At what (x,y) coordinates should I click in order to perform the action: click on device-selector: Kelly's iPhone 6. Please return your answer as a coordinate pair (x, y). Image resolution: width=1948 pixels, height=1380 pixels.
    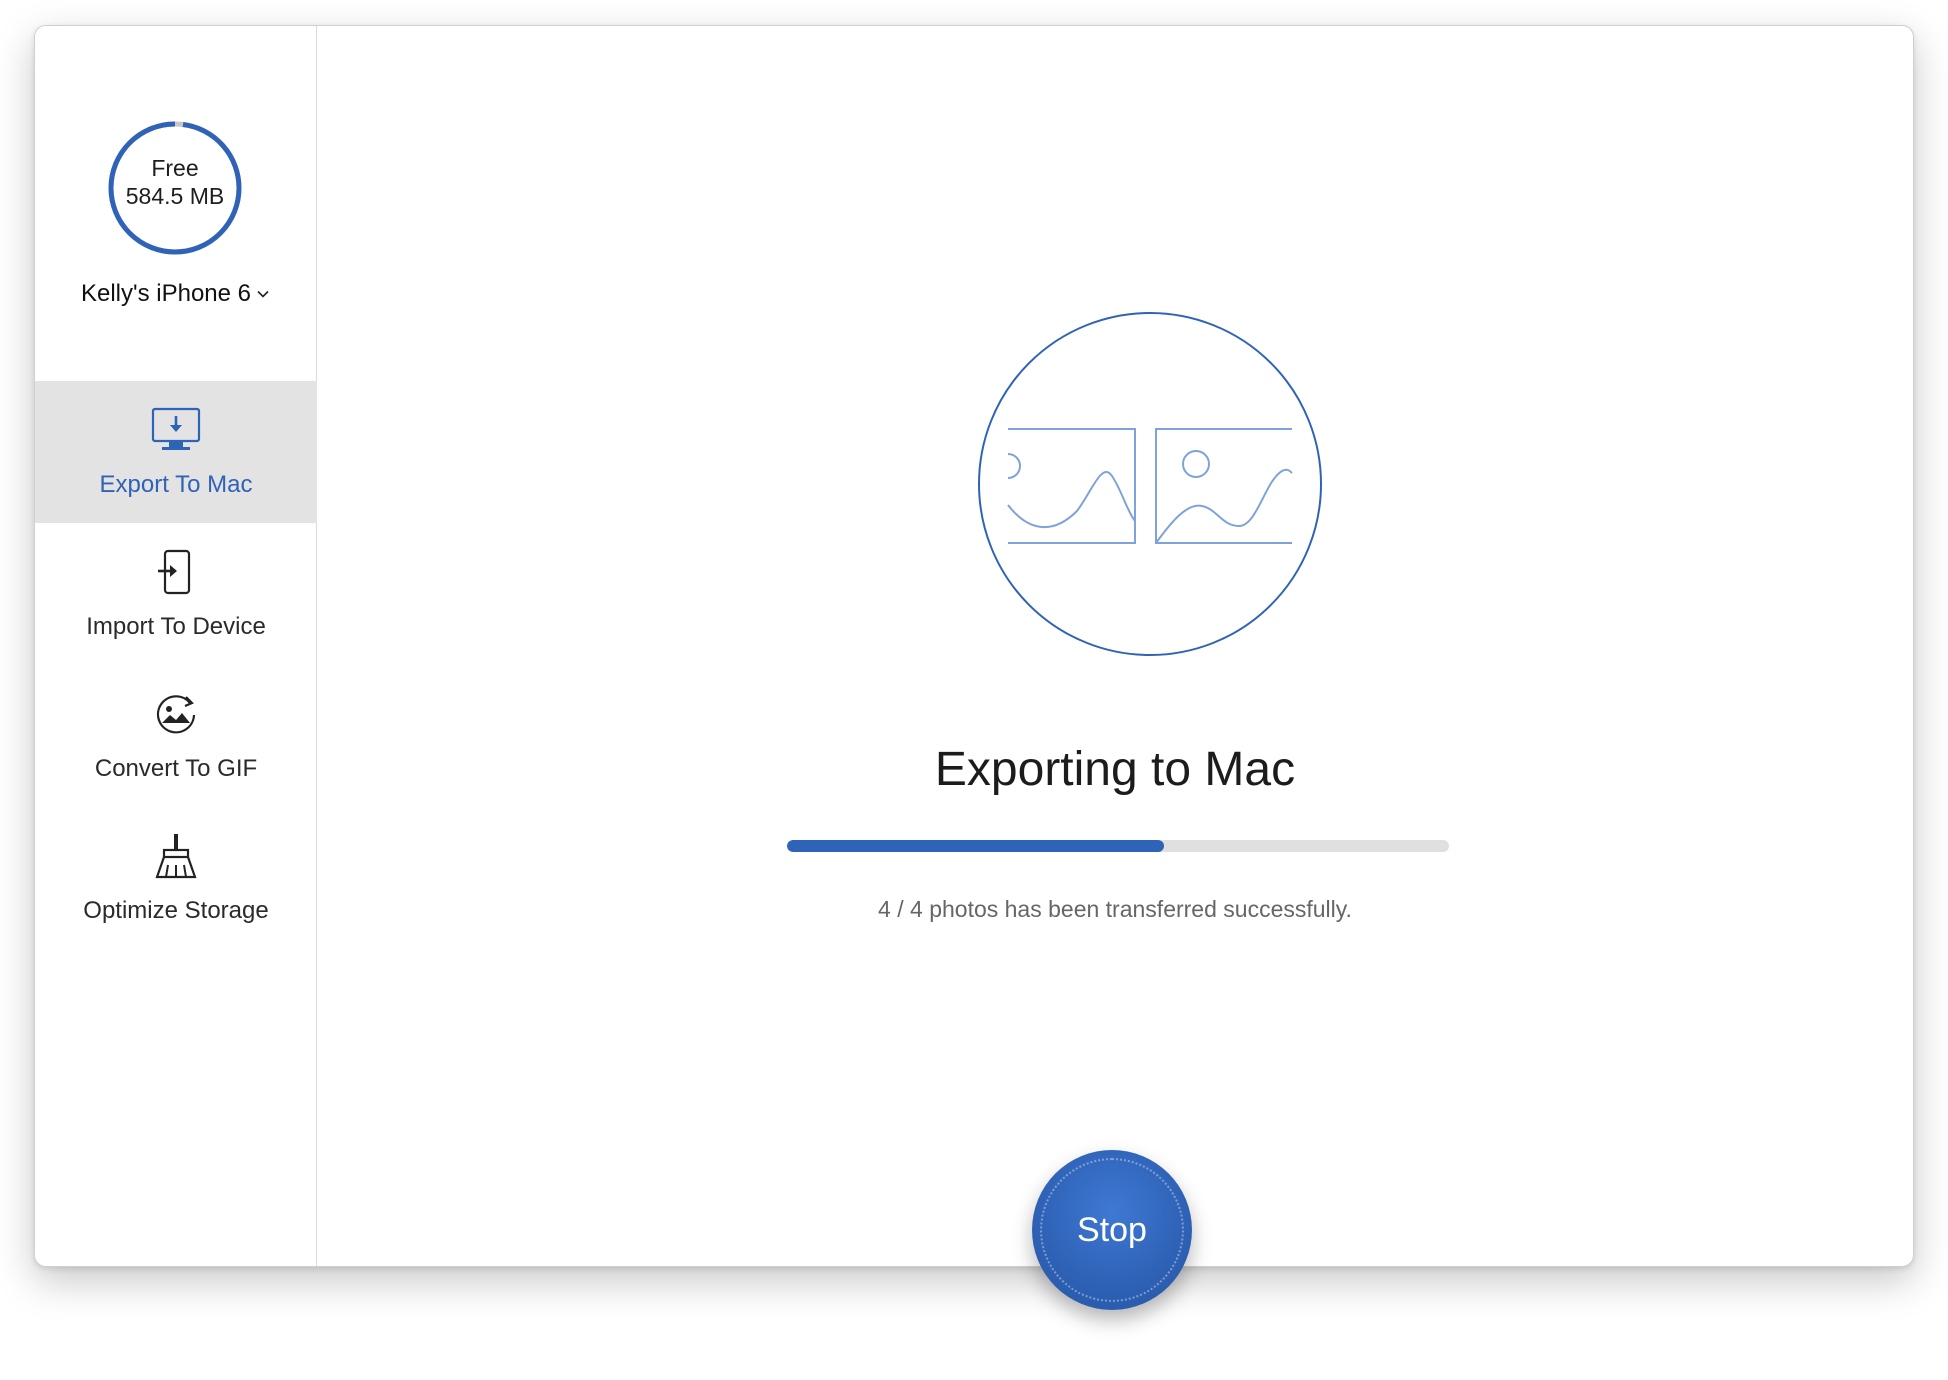
    Looking at the image, I should click on (176, 294).